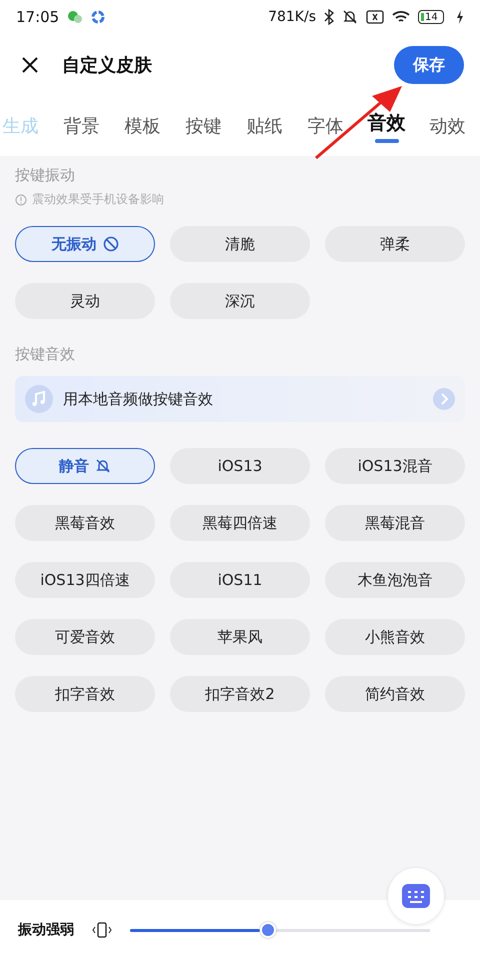 The height and width of the screenshot is (960, 480). I want to click on close-icon, so click(30, 65).